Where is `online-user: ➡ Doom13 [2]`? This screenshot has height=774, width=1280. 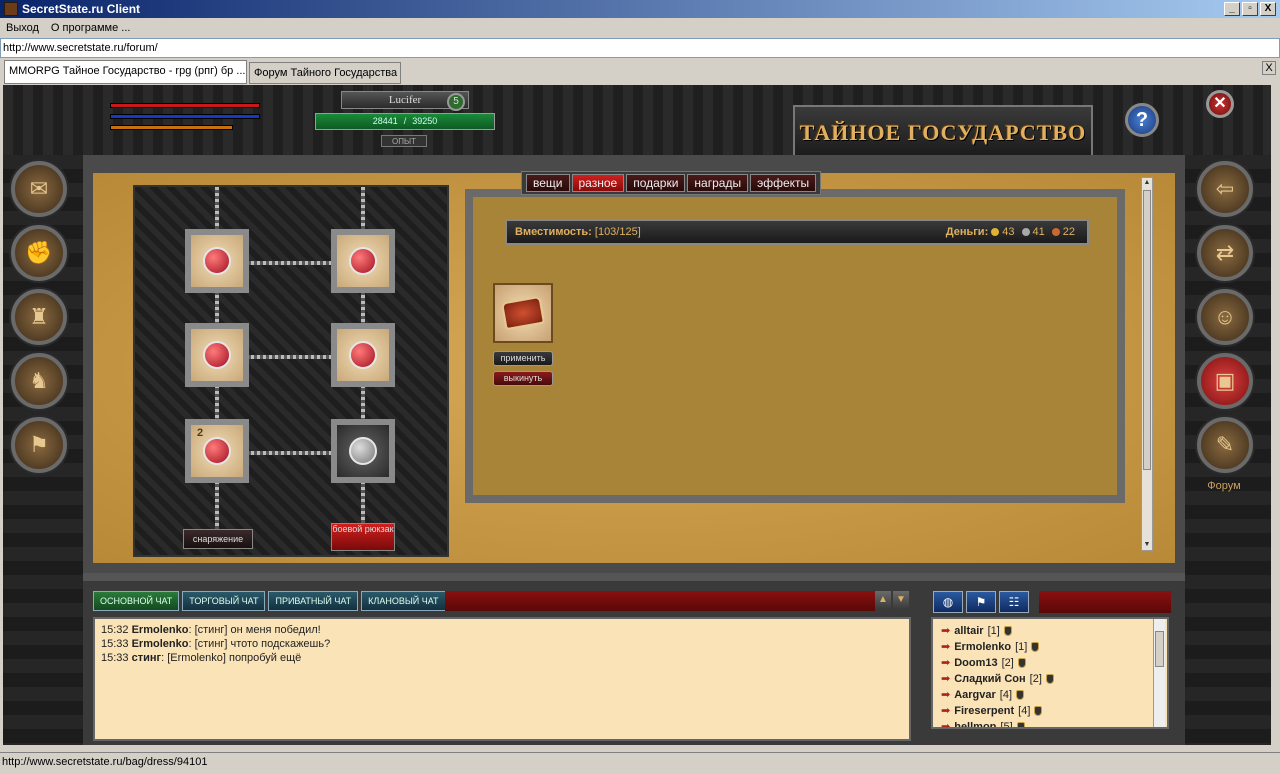 online-user: ➡ Doom13 [2] is located at coordinates (1052, 663).